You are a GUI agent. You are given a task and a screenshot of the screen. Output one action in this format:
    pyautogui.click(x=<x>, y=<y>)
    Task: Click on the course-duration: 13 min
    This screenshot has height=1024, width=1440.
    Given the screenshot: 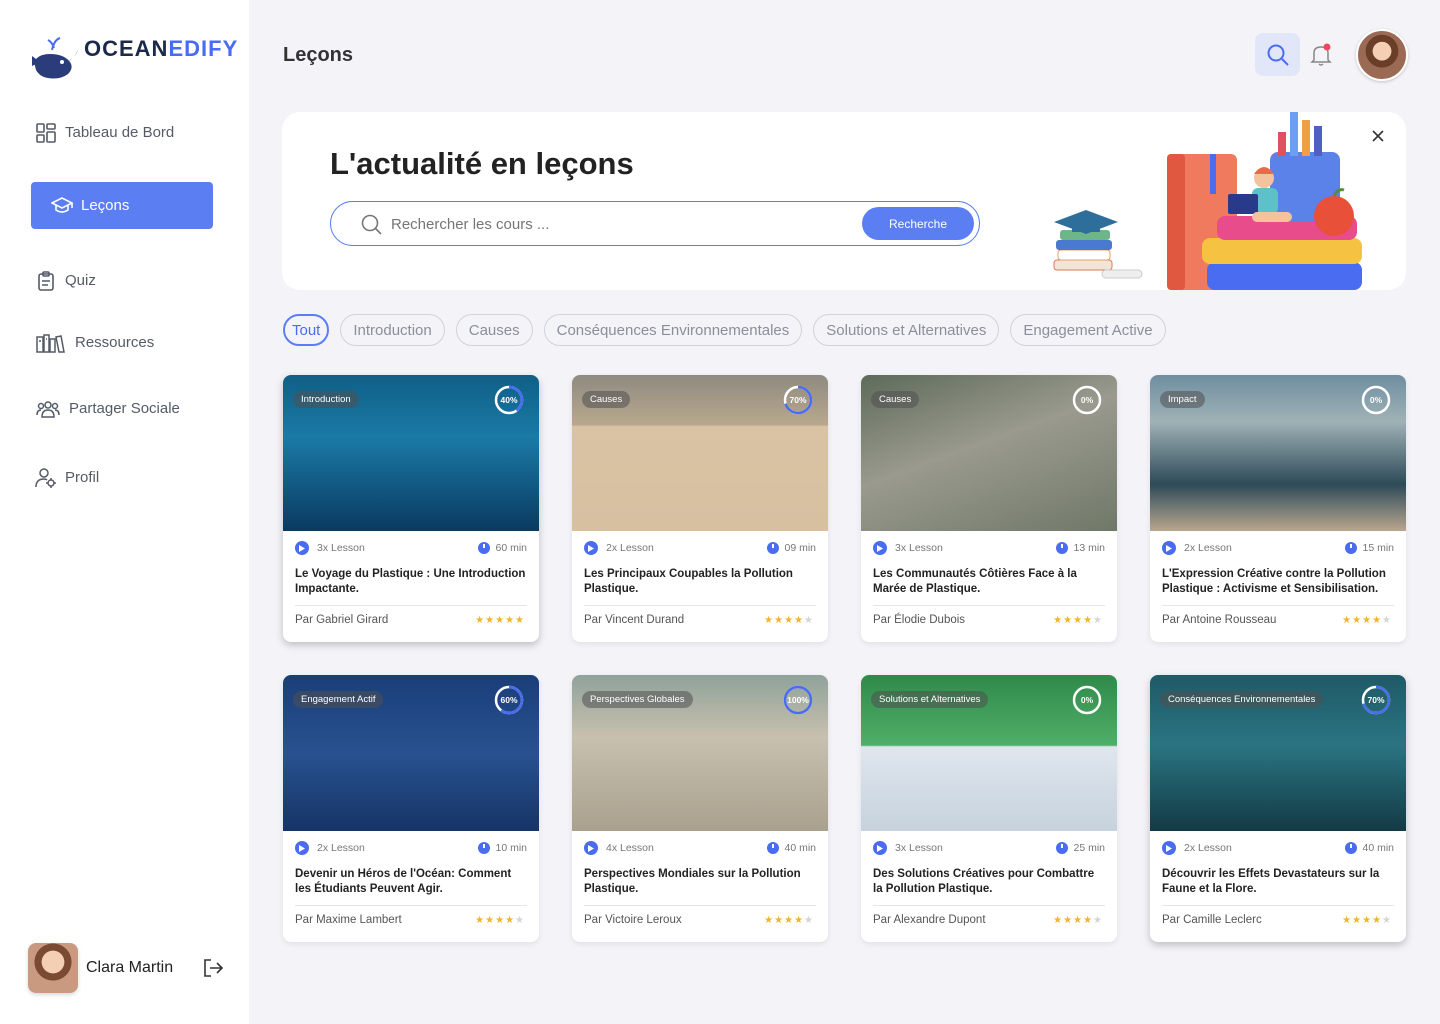 What is the action you would take?
    pyautogui.click(x=1089, y=548)
    